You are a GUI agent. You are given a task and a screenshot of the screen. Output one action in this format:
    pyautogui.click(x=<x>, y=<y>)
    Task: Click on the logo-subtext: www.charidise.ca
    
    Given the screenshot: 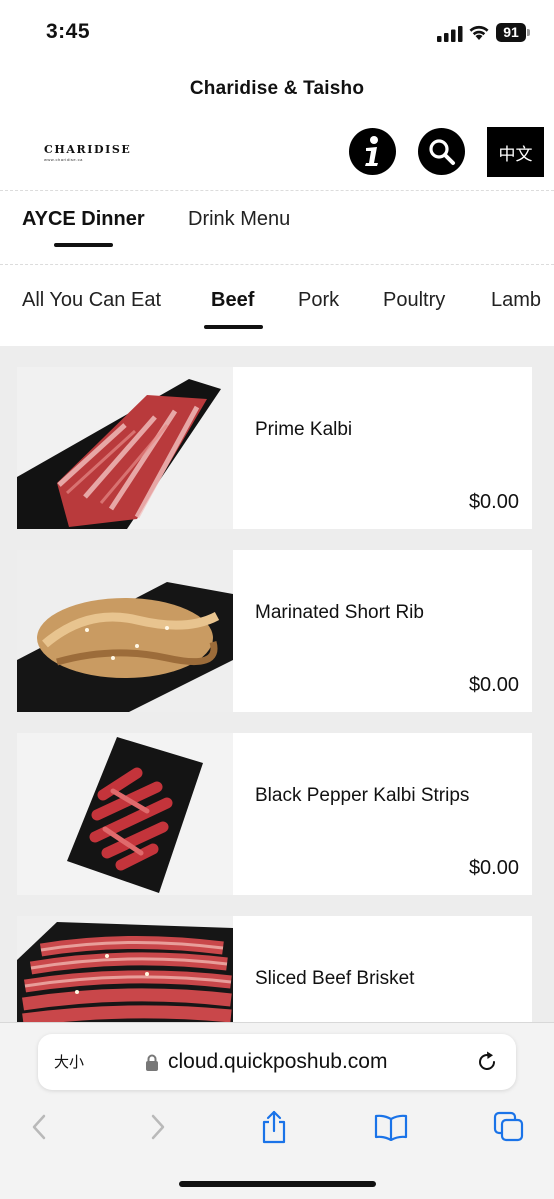 What is the action you would take?
    pyautogui.click(x=63, y=159)
    